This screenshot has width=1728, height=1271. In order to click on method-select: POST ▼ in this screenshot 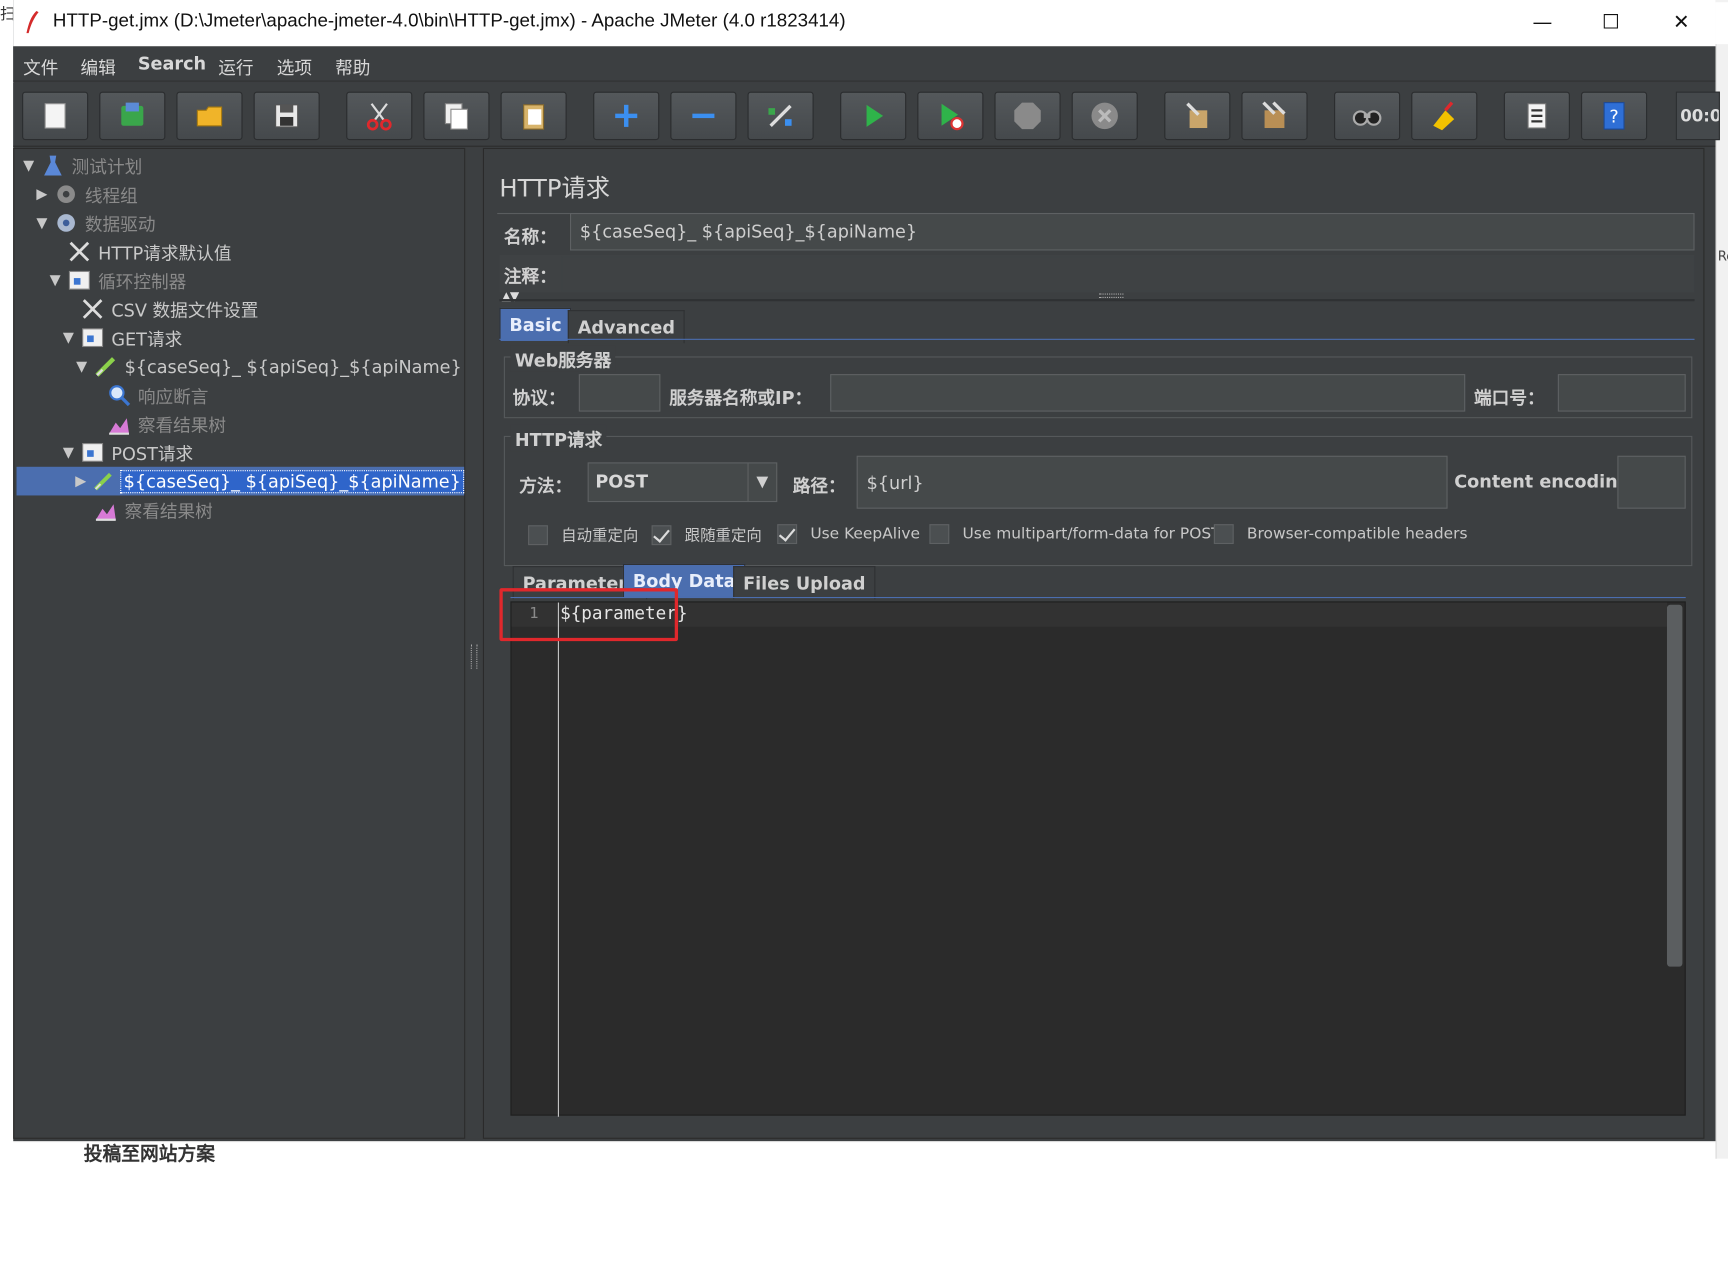, I will do `click(682, 482)`.